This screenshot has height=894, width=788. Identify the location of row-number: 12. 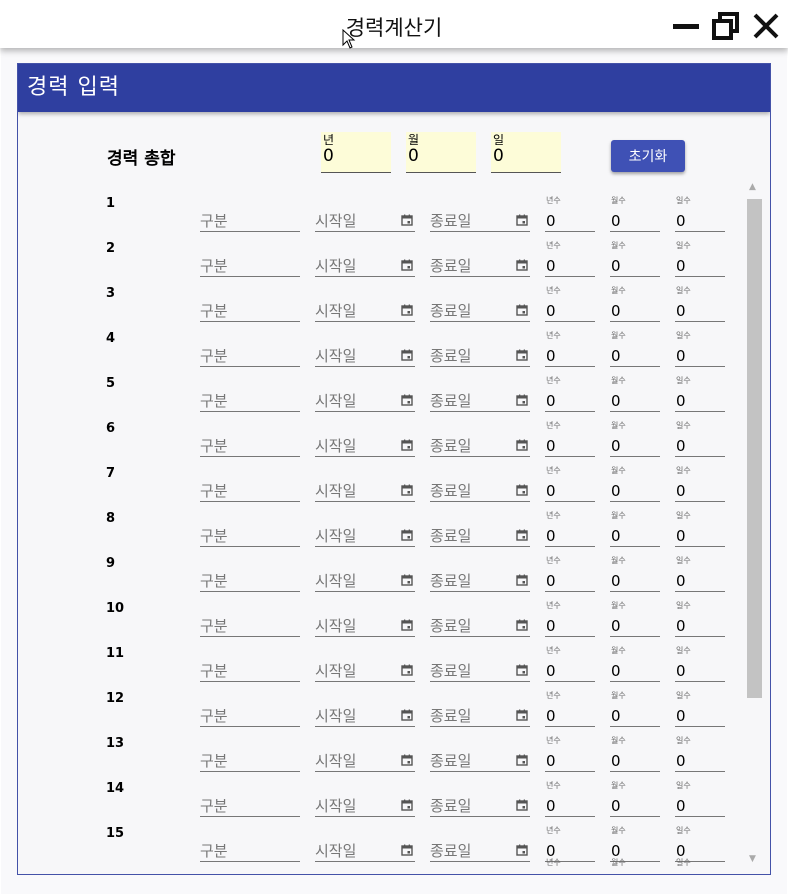
(115, 698).